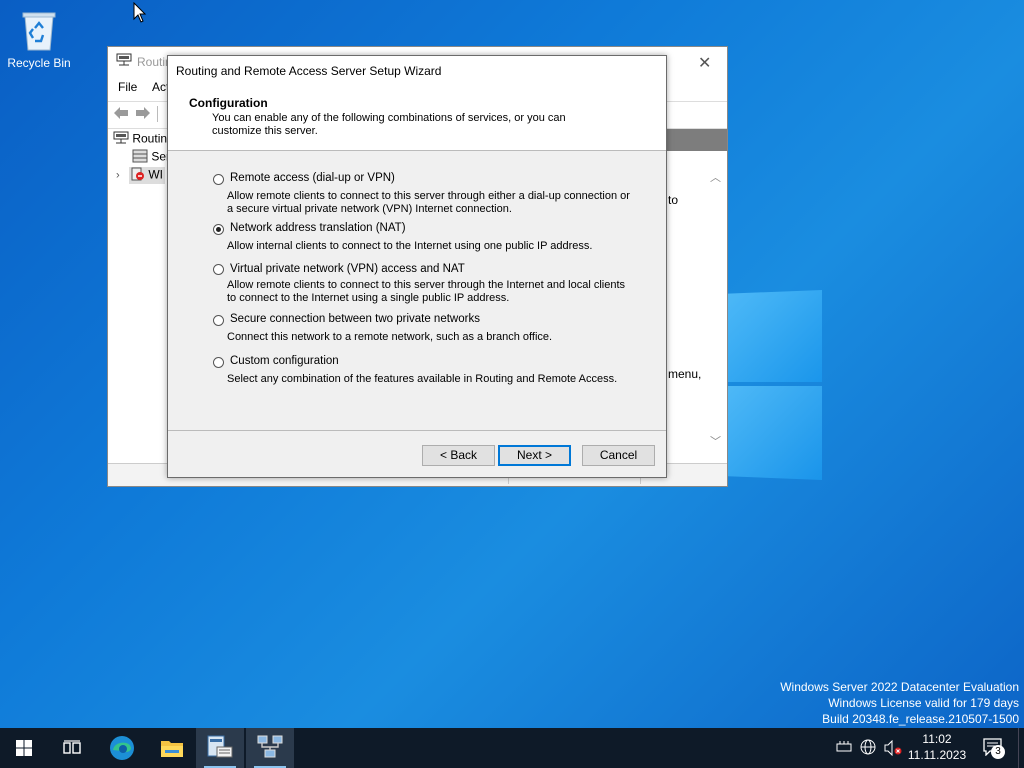 This screenshot has width=1024, height=768. I want to click on routing-network-icon, so click(270, 746).